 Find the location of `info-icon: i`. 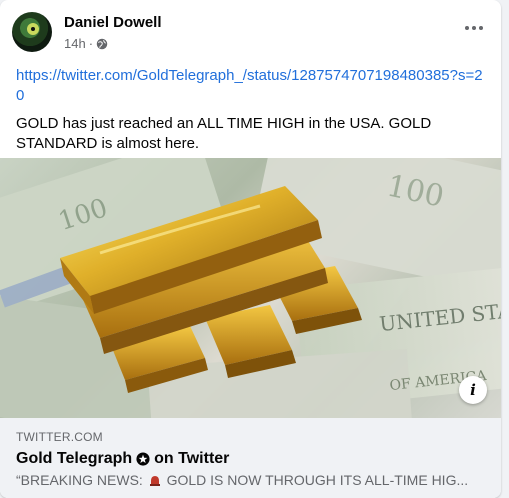

info-icon: i is located at coordinates (473, 390).